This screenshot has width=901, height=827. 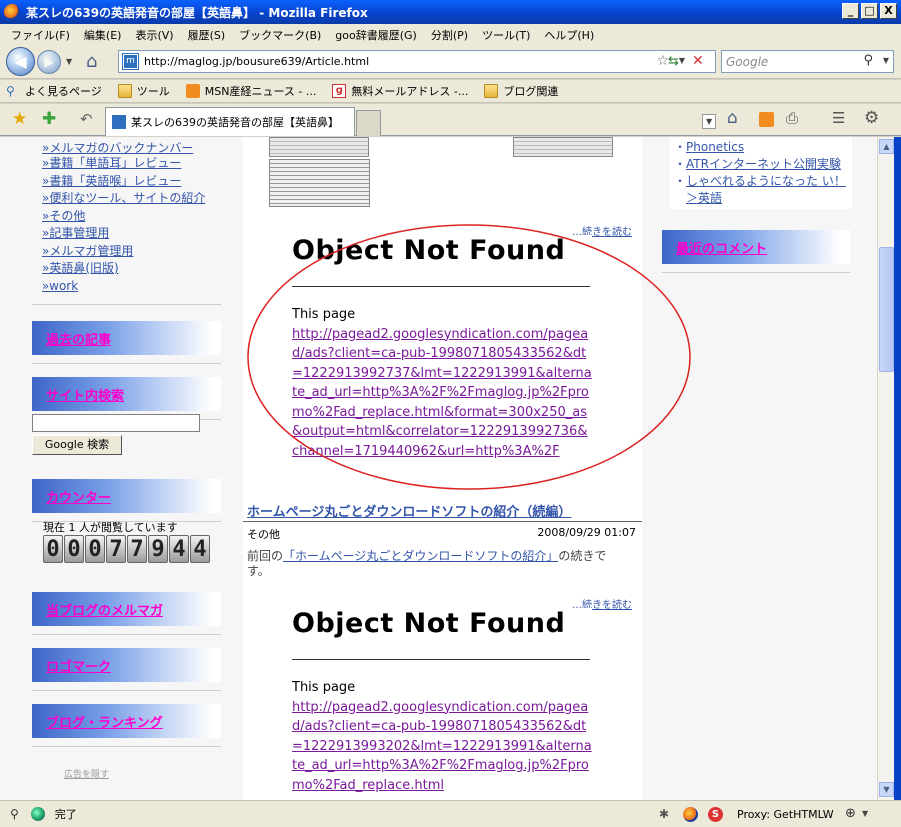 I want to click on star-toolbar-icon: ★, so click(x=19, y=119).